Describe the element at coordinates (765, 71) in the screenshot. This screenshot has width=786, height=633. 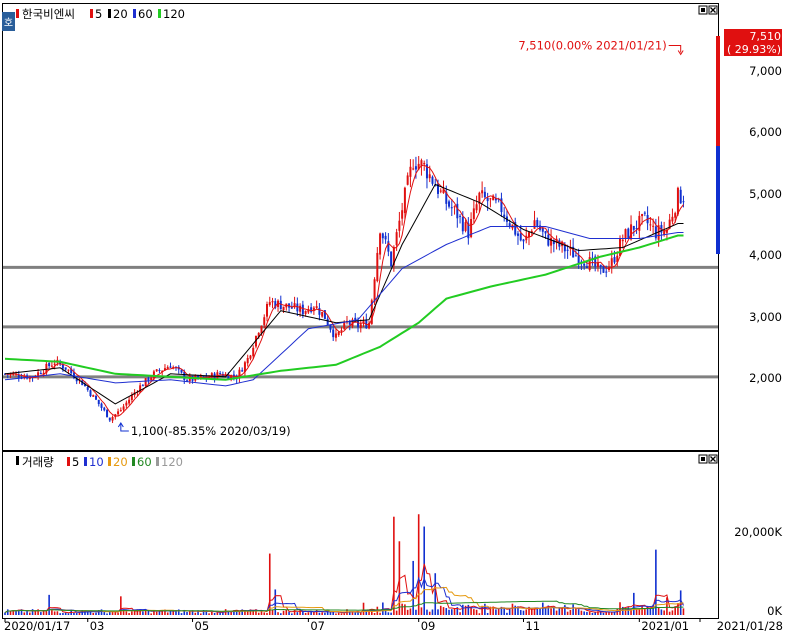
I see `price-tick-label: 7,000` at that location.